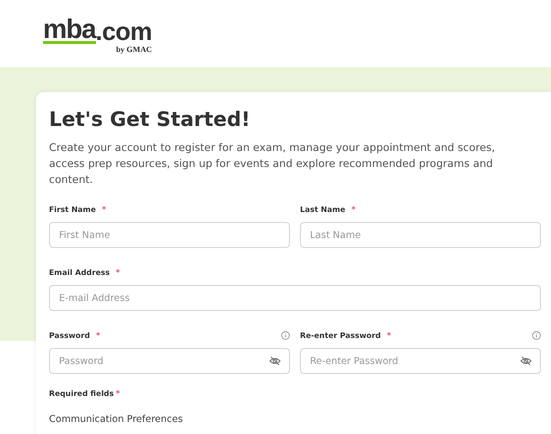 The width and height of the screenshot is (551, 434). Describe the element at coordinates (272, 164) in the screenshot. I see `intro-text: Create your account to register for an exam, manage your appointment and scores, access prep resources, sign up for events and explore recommended programs and content.` at that location.